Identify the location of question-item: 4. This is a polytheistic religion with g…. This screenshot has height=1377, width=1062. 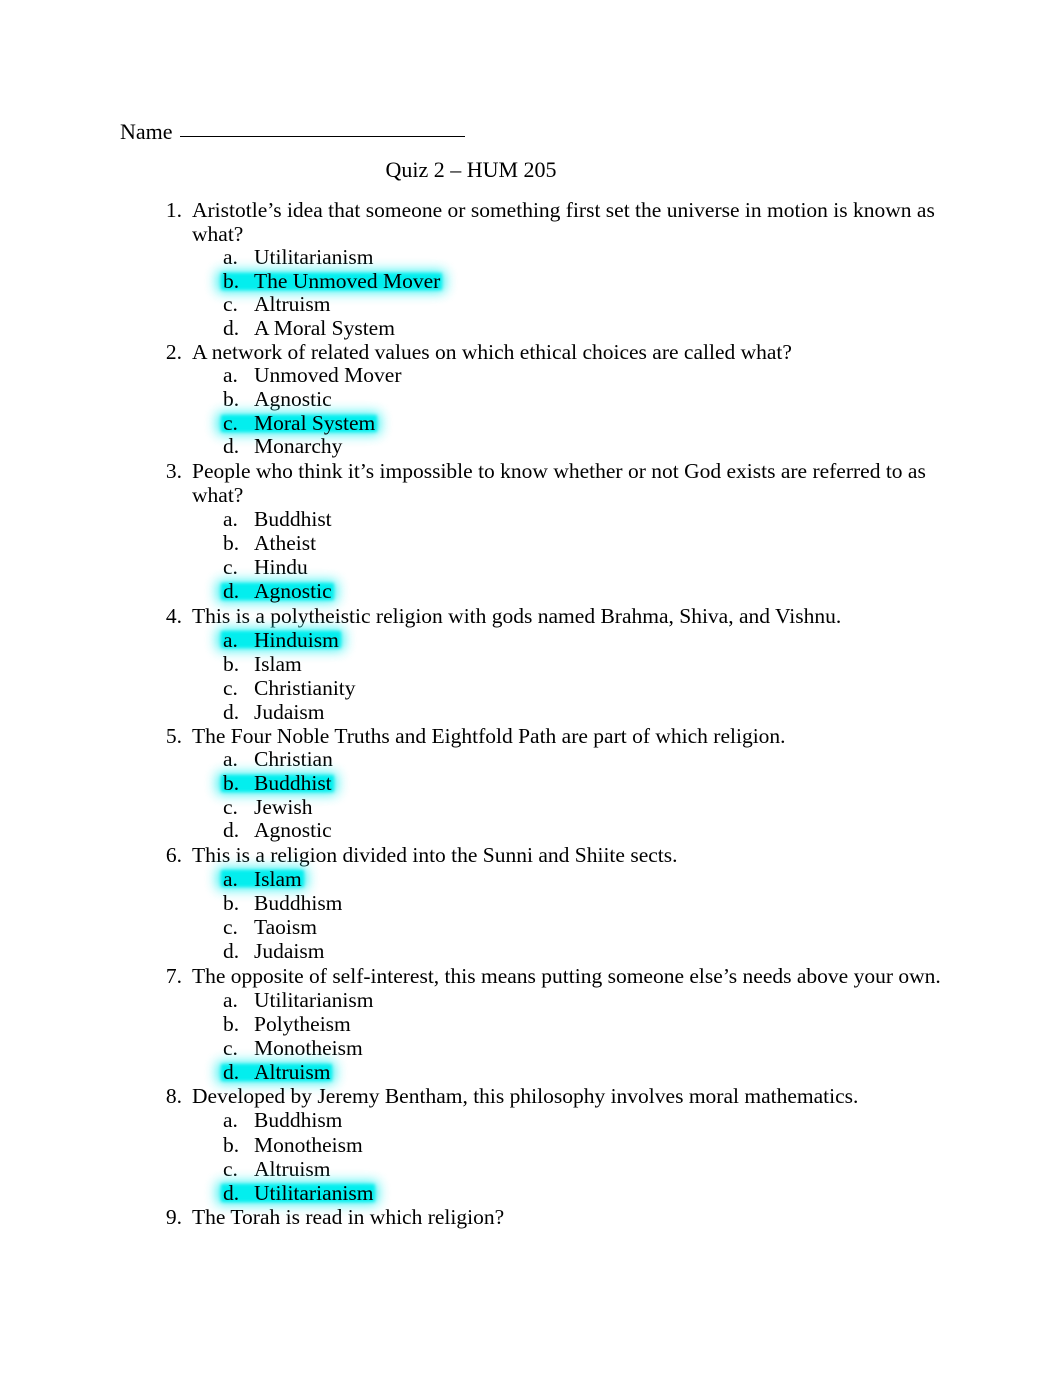
(531, 664).